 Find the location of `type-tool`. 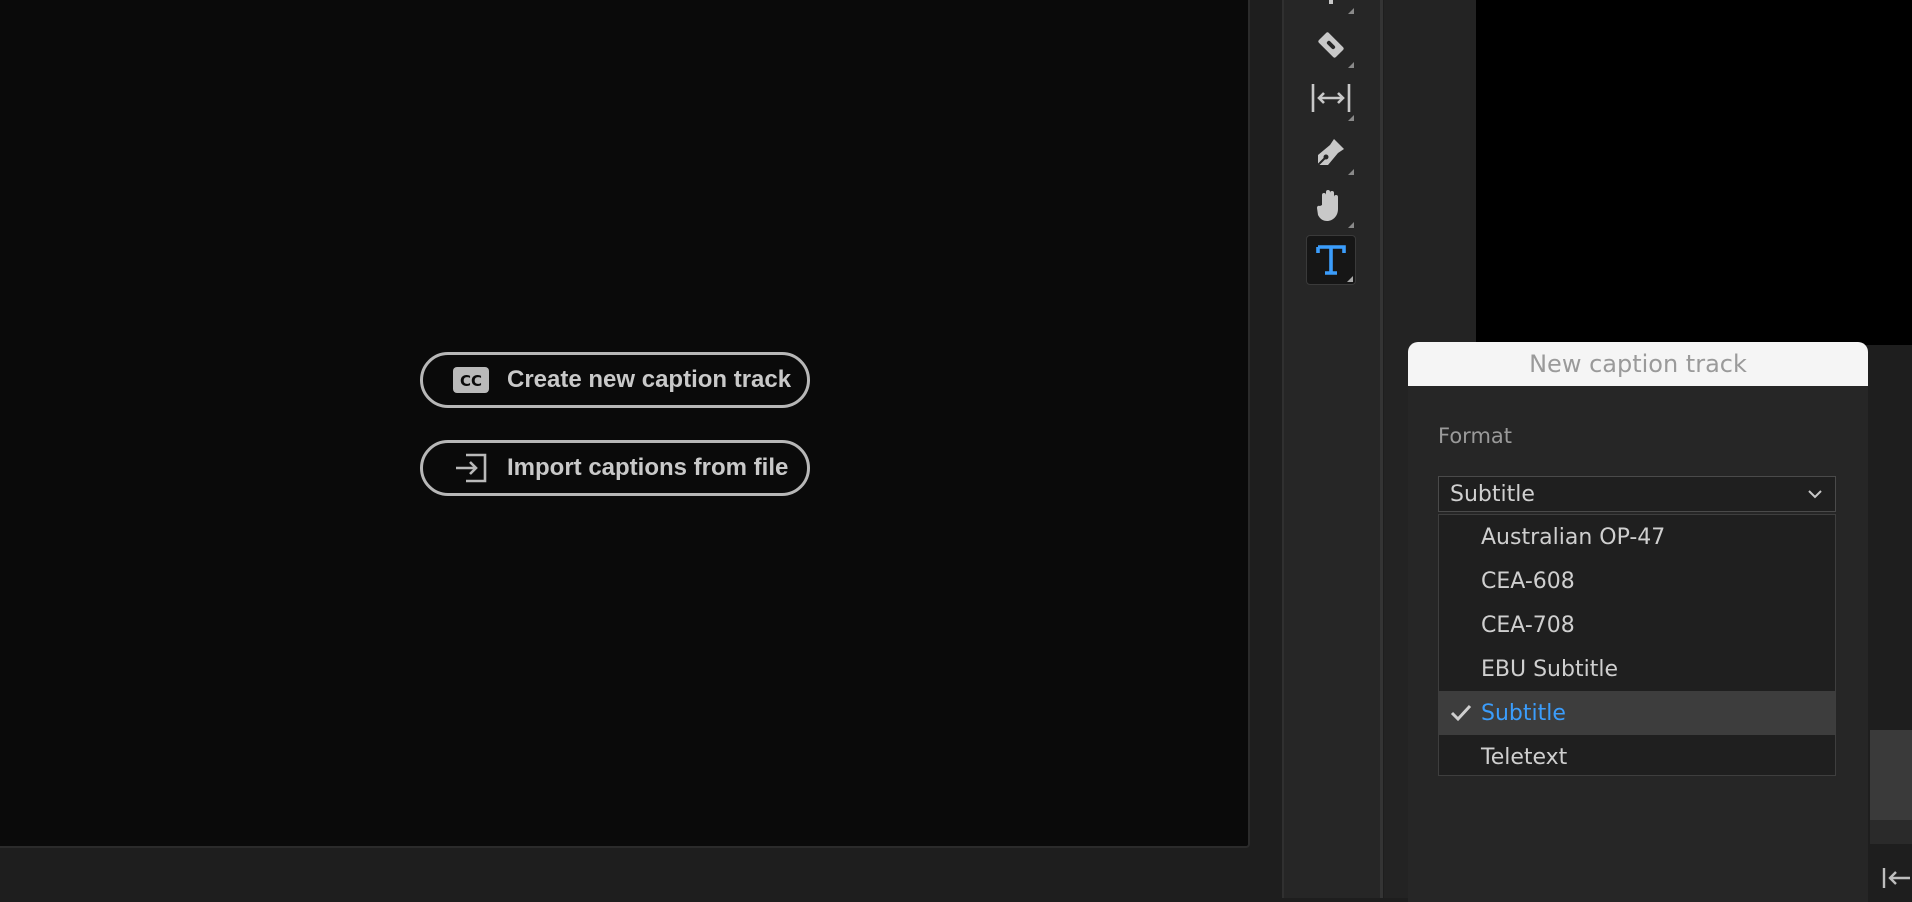

type-tool is located at coordinates (1331, 260).